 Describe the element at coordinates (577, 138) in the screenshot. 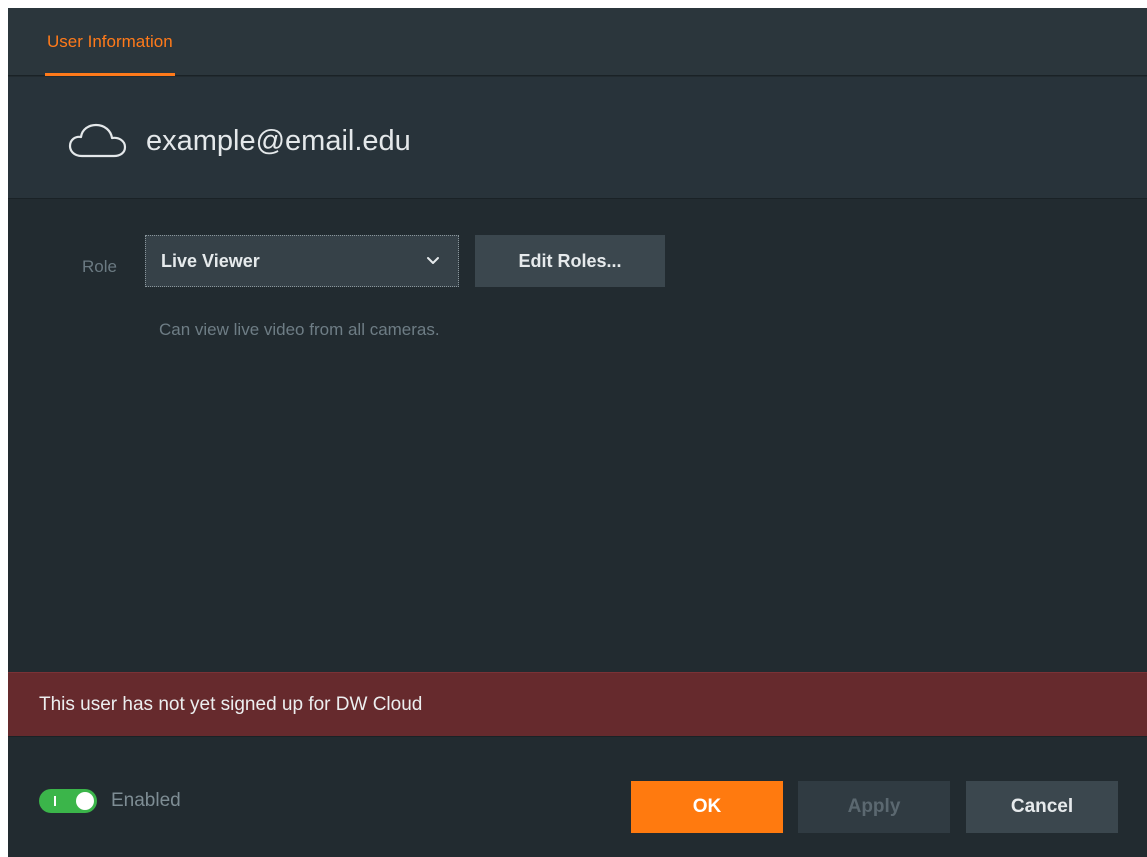

I see `user-header: example@email.edu` at that location.